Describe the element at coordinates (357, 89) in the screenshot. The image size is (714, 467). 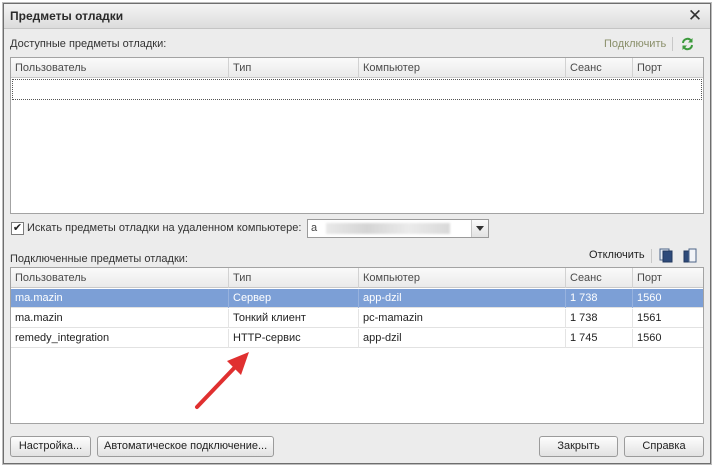
I see `empty-row-focus` at that location.